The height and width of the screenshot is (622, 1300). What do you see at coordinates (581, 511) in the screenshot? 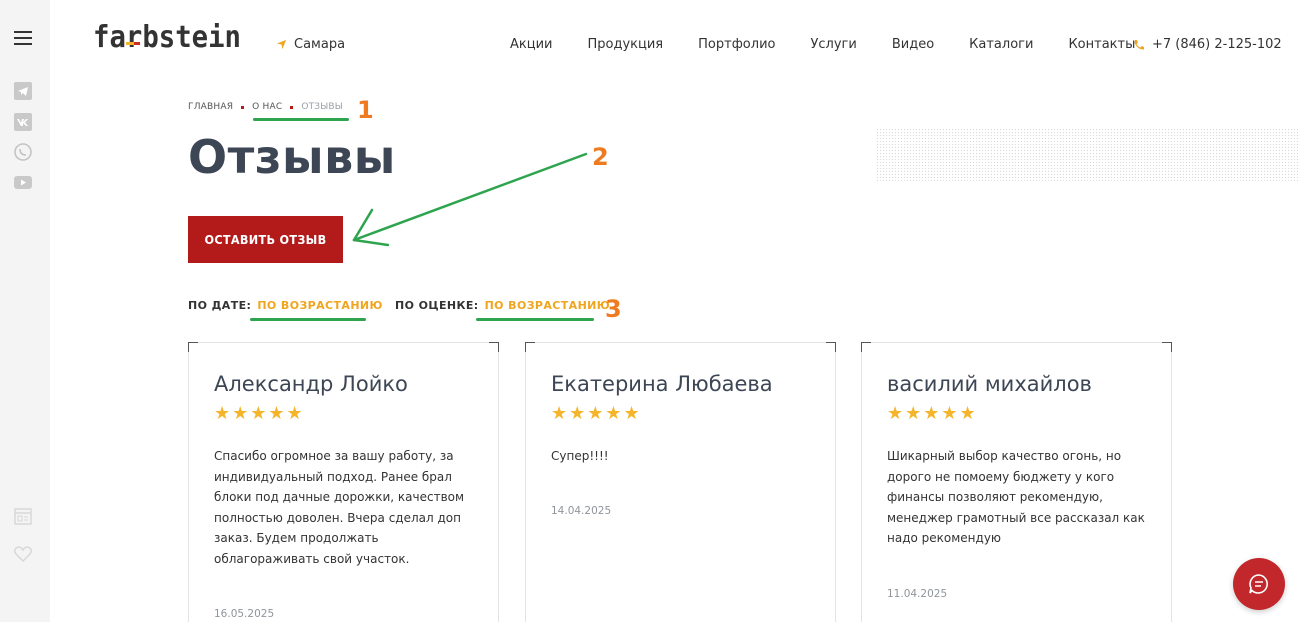
I see `review-date: 14.04.2025` at bounding box center [581, 511].